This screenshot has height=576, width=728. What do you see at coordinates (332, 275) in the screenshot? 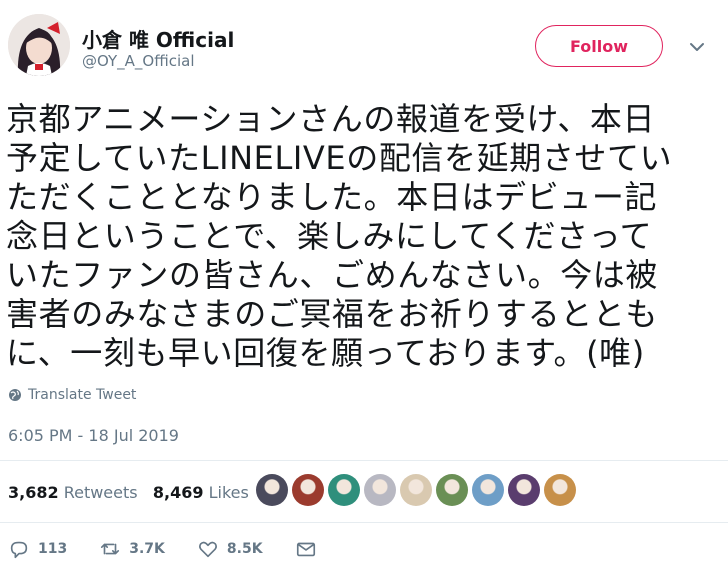
I see `tweet-line: いたファンの皆さん、ごめんなさい。今は被` at bounding box center [332, 275].